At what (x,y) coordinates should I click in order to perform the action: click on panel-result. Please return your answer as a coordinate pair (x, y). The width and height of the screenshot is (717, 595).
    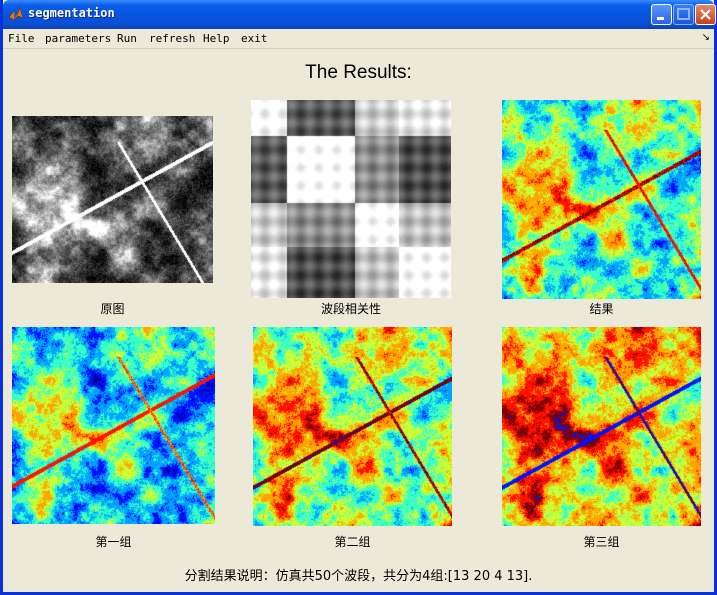
    Looking at the image, I should click on (601, 199).